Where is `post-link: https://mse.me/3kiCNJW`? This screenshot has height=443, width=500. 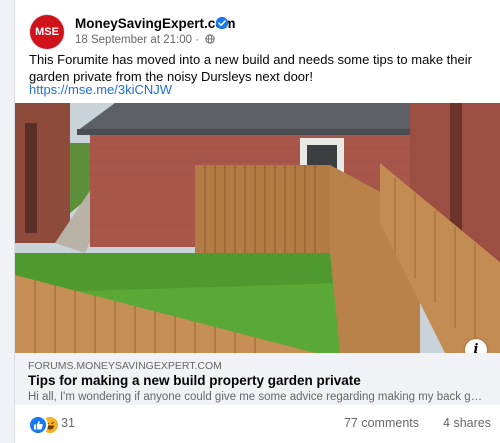 post-link: https://mse.me/3kiCNJW is located at coordinates (100, 89).